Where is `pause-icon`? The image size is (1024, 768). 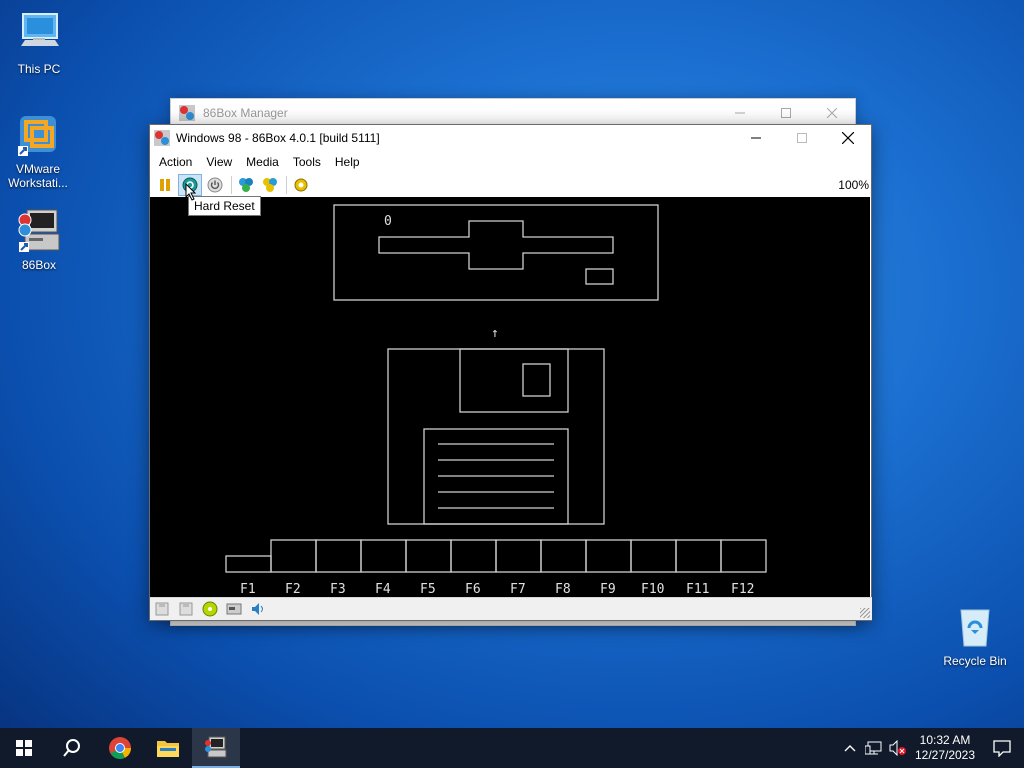 pause-icon is located at coordinates (165, 185).